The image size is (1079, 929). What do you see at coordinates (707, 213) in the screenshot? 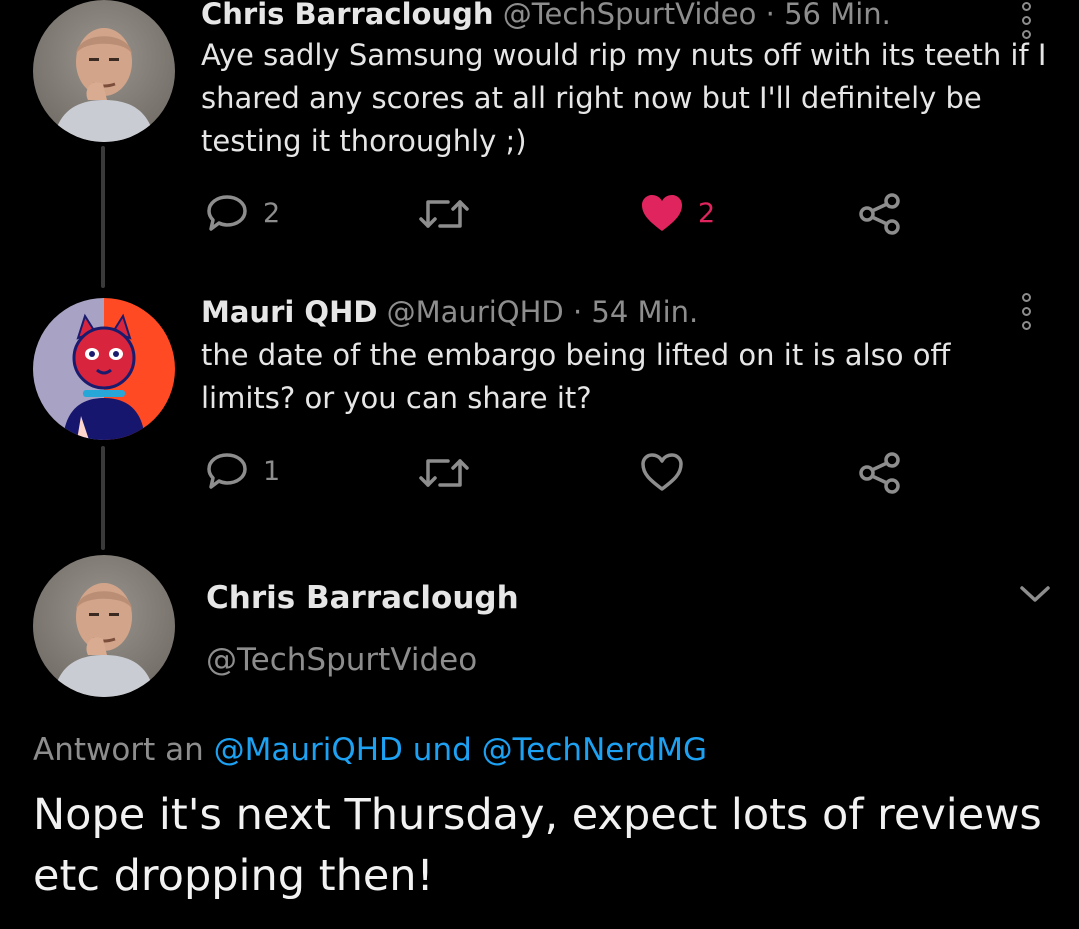
I see `like-count: 2` at bounding box center [707, 213].